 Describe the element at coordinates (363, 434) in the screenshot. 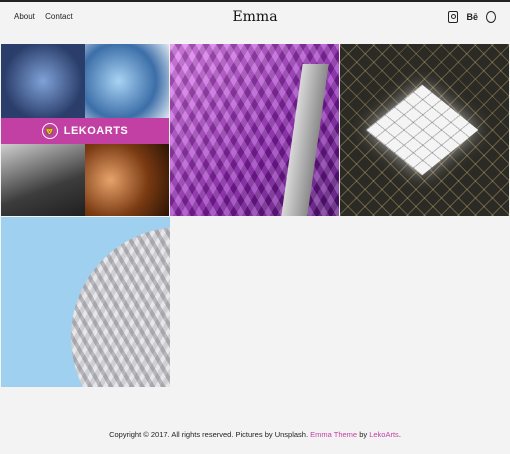

I see `footer-by-text: by` at that location.